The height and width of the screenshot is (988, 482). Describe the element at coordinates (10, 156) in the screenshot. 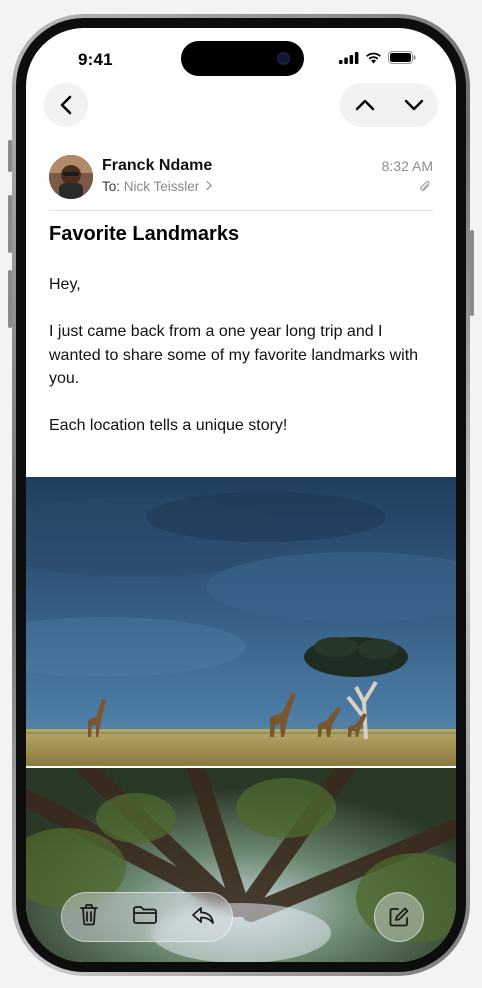

I see `action-button` at that location.